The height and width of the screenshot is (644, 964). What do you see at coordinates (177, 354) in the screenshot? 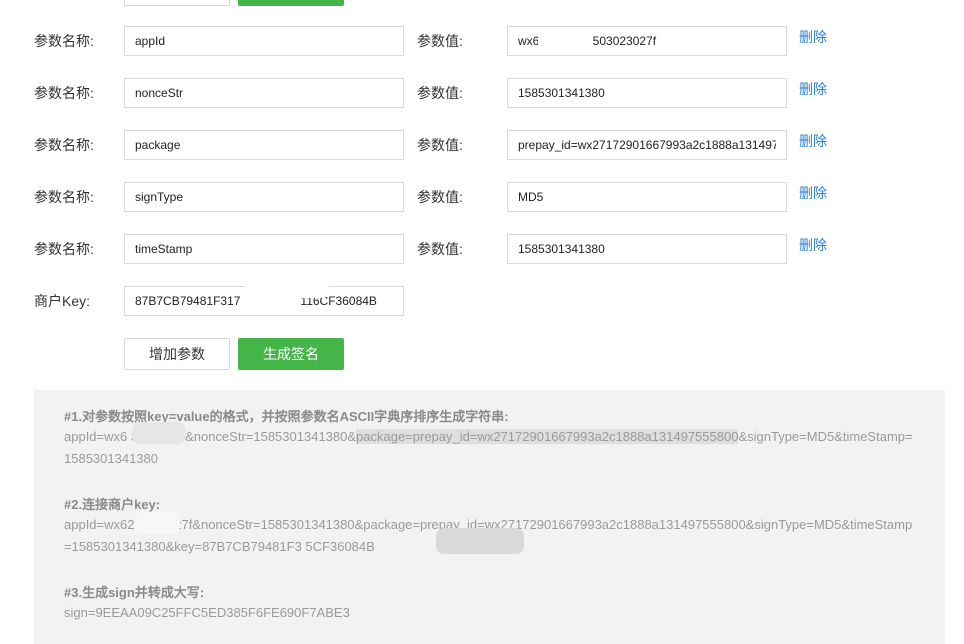
I see `add-param-button: 增加参数` at bounding box center [177, 354].